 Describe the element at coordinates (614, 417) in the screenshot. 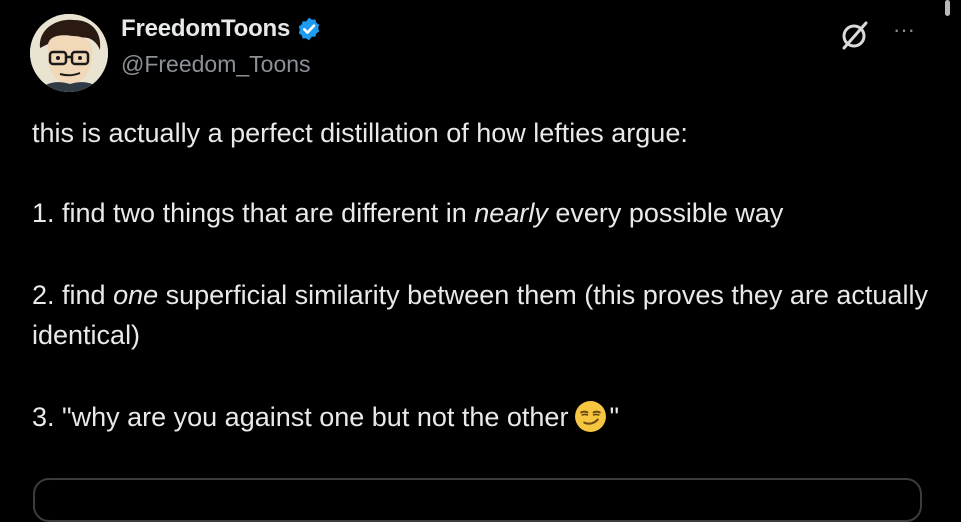

I see `post-item-3-post: "` at that location.